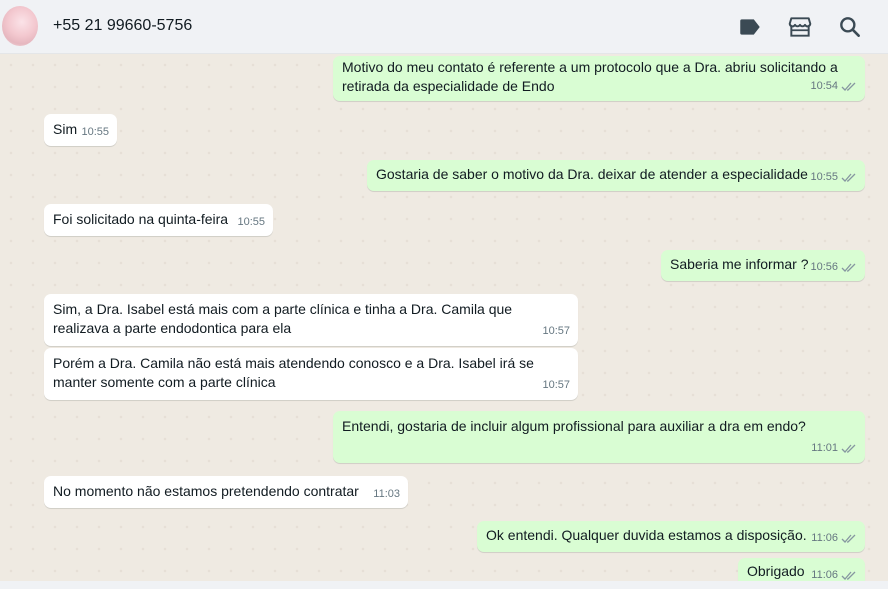 The image size is (888, 589). What do you see at coordinates (80, 130) in the screenshot?
I see `message-incoming: Sim 10:55` at bounding box center [80, 130].